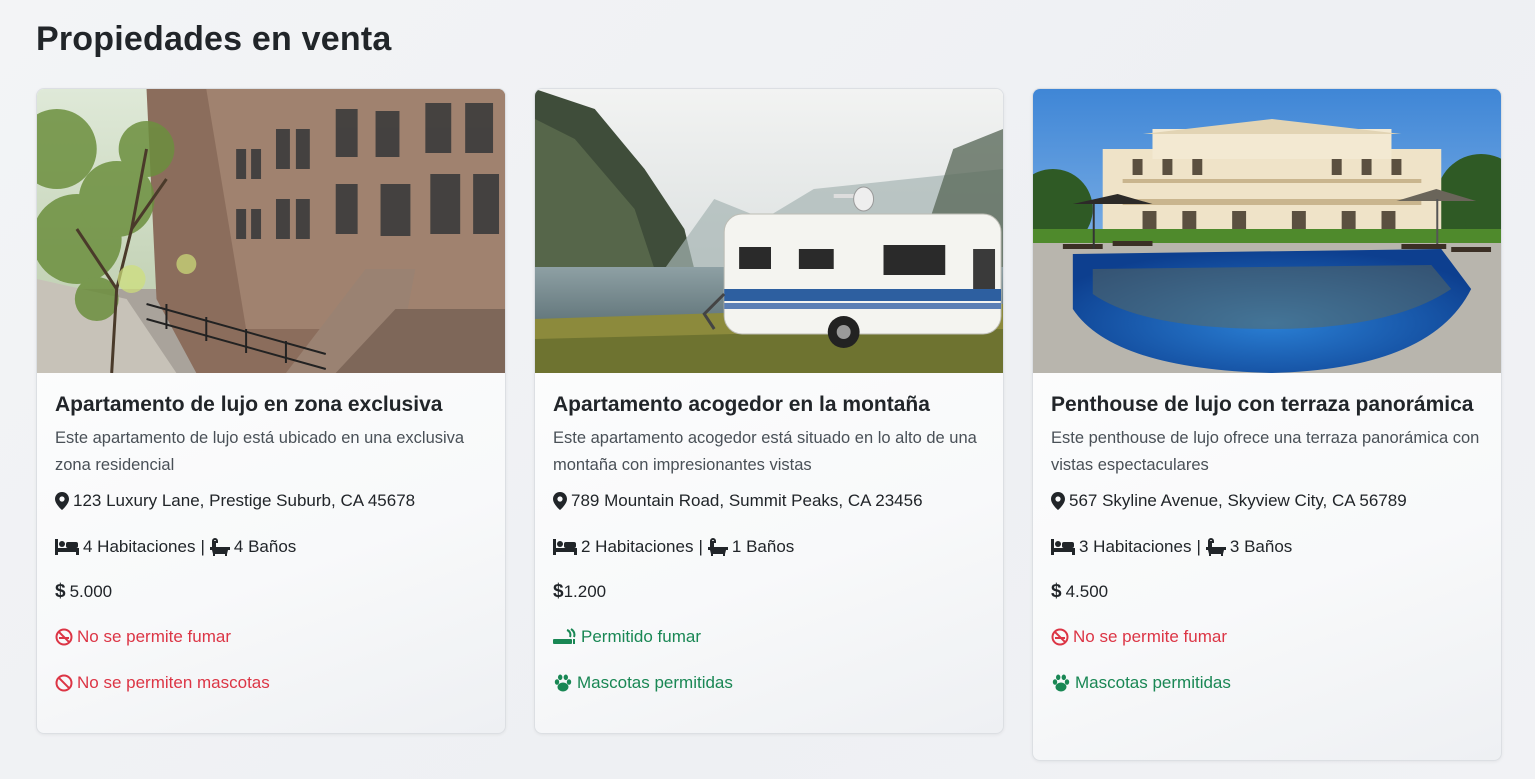  Describe the element at coordinates (1267, 592) in the screenshot. I see `property-price: $ 4.500` at that location.